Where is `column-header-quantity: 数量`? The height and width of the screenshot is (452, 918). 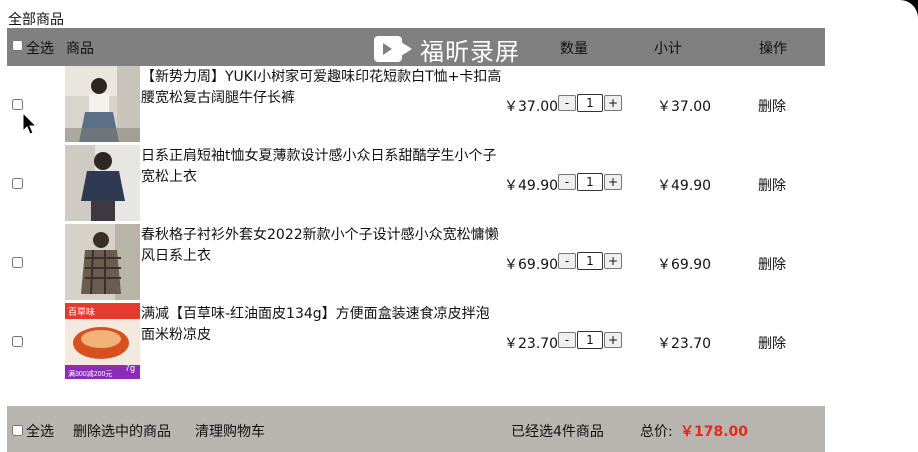 column-header-quantity: 数量 is located at coordinates (574, 49).